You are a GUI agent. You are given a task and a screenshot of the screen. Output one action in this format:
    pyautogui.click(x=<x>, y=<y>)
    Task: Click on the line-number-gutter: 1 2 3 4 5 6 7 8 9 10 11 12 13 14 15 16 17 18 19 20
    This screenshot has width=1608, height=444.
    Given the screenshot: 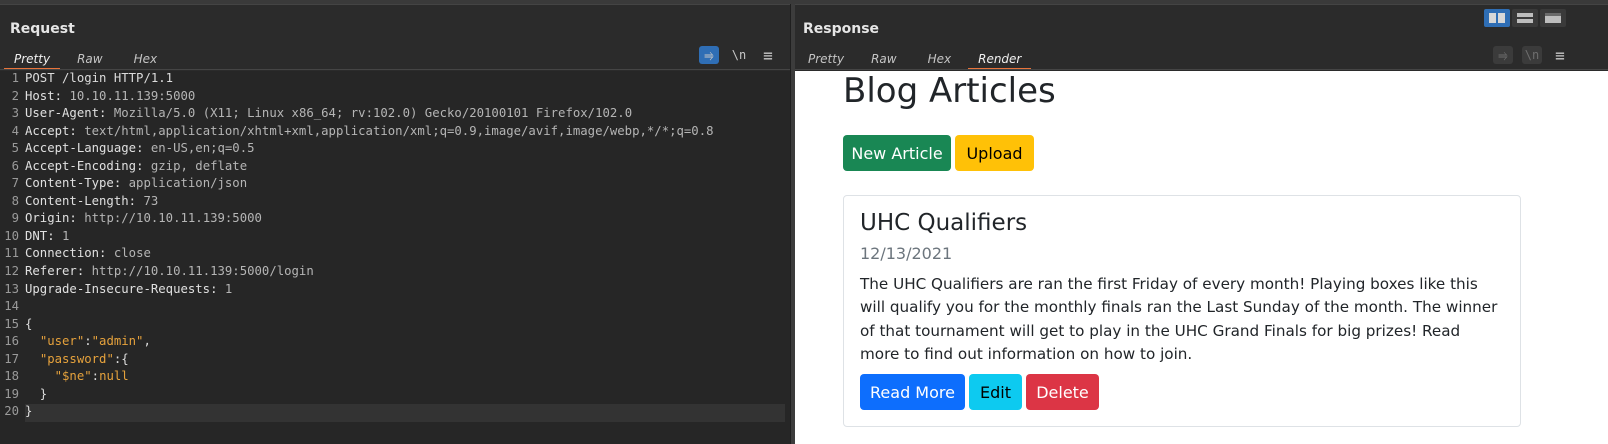 What is the action you would take?
    pyautogui.click(x=11, y=246)
    